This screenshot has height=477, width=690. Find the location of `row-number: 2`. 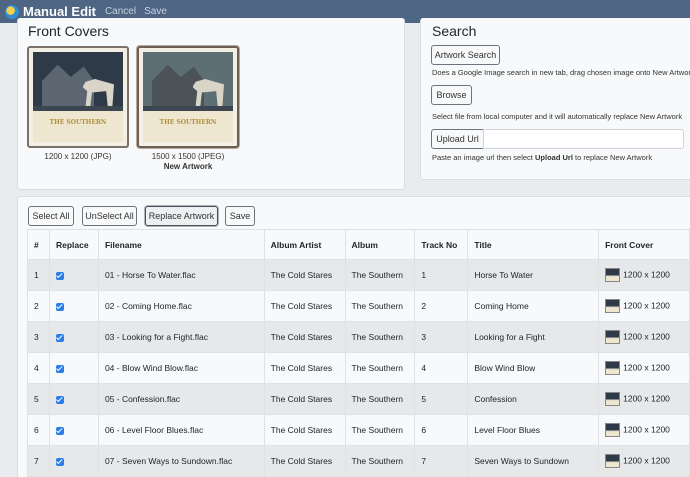

row-number: 2 is located at coordinates (38, 306).